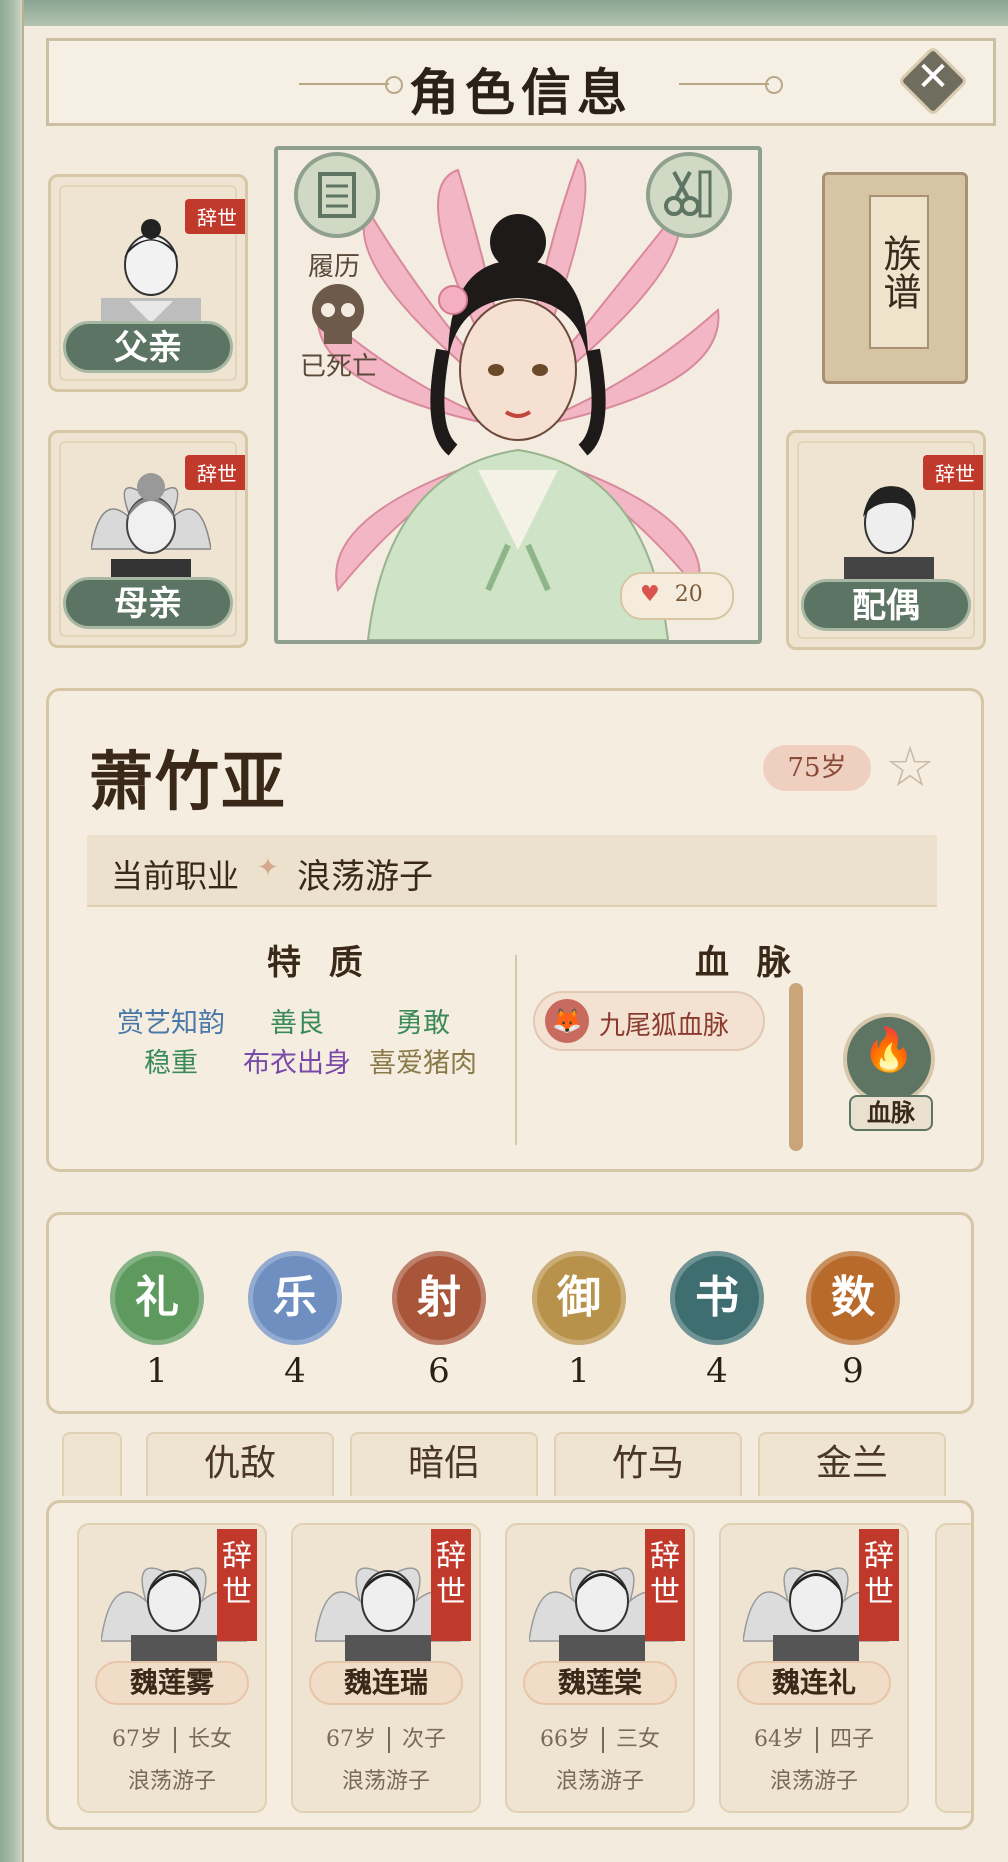 This screenshot has height=1862, width=1008. Describe the element at coordinates (689, 195) in the screenshot. I see `customize-button` at that location.